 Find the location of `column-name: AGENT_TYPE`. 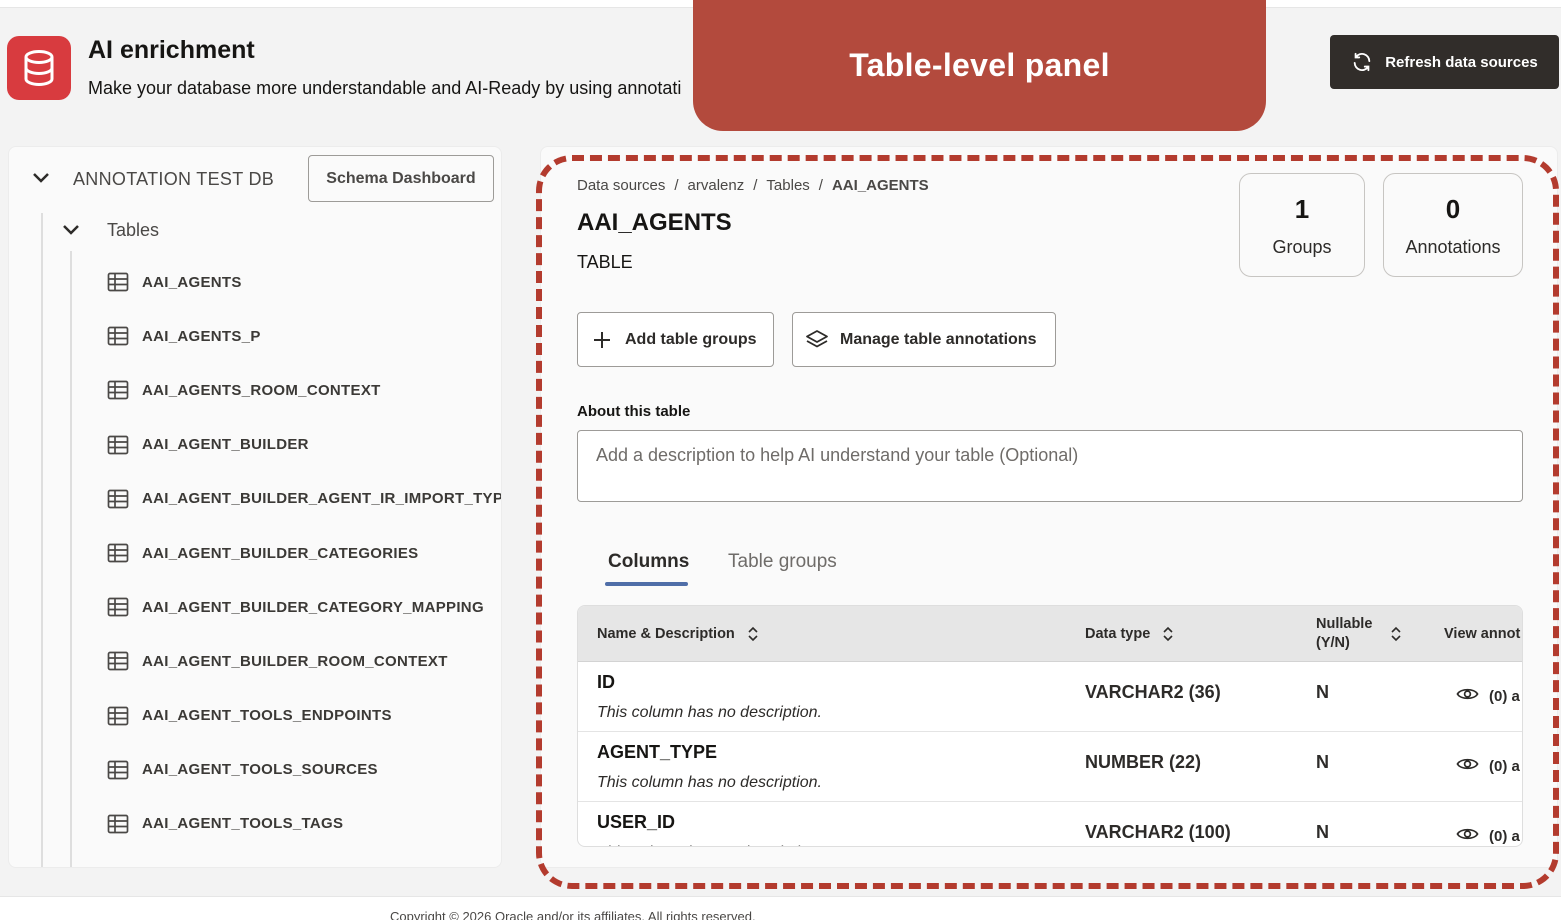

column-name: AGENT_TYPE is located at coordinates (657, 752).